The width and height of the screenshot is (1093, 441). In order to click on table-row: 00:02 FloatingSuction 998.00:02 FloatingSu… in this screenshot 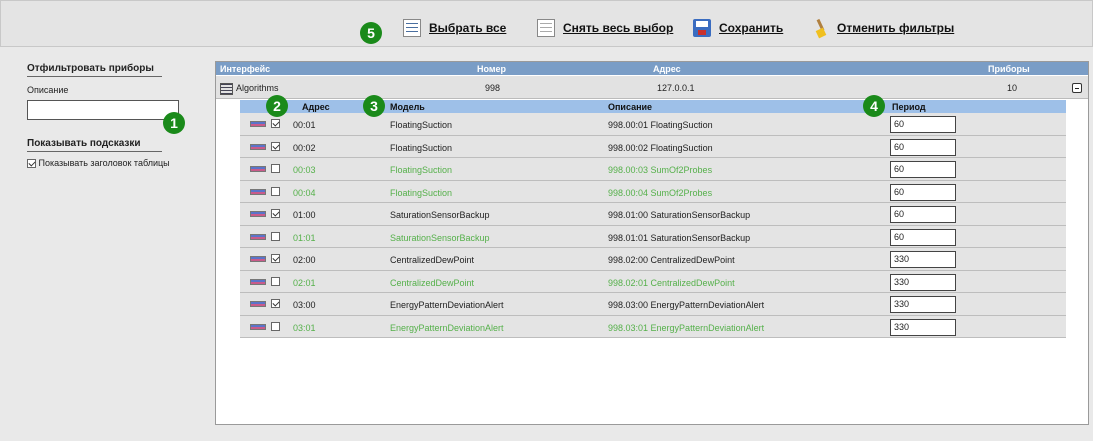, I will do `click(653, 146)`.